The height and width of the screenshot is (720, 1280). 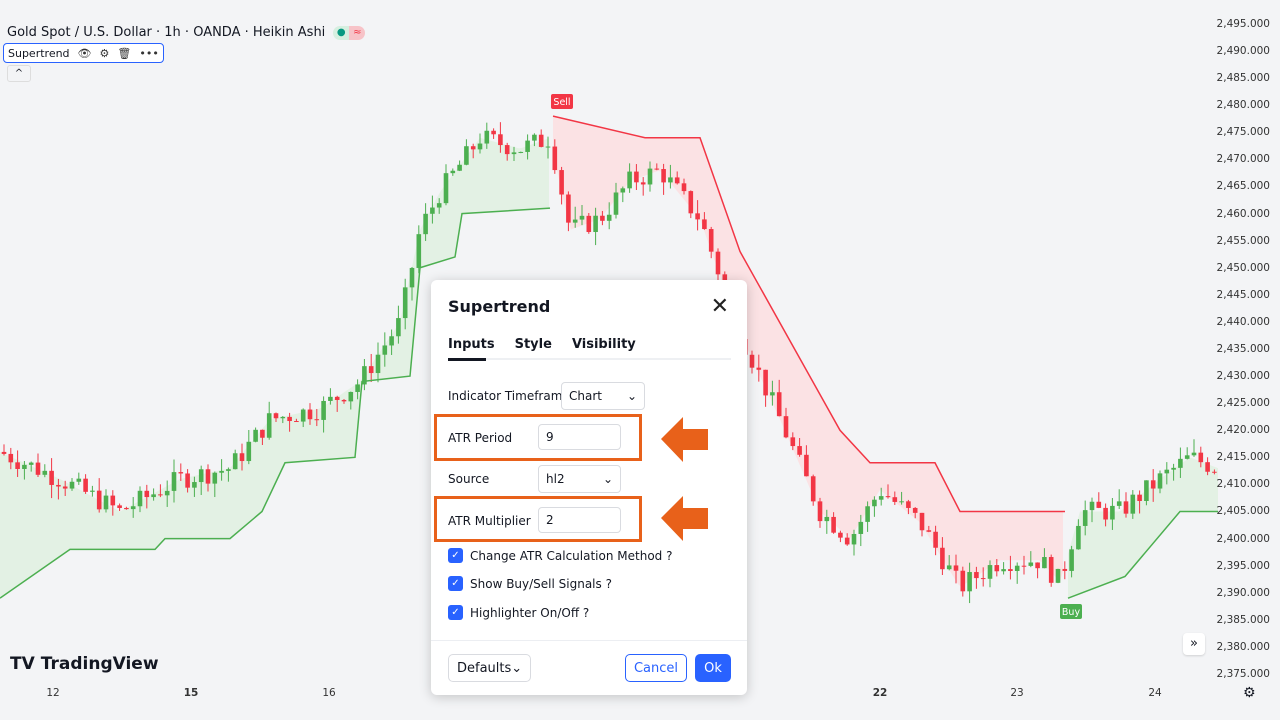 What do you see at coordinates (1243, 457) in the screenshot?
I see `price-label: 2,415.000` at bounding box center [1243, 457].